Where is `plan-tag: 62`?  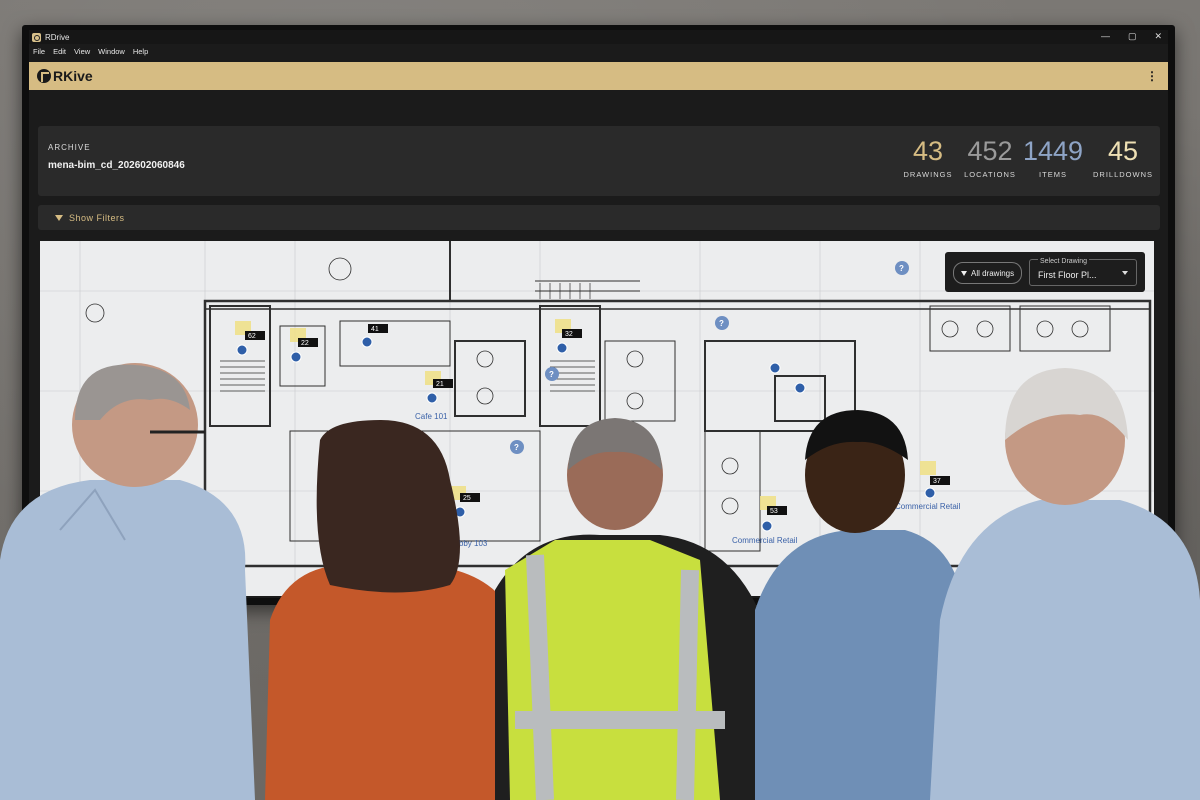
plan-tag: 62 is located at coordinates (252, 336).